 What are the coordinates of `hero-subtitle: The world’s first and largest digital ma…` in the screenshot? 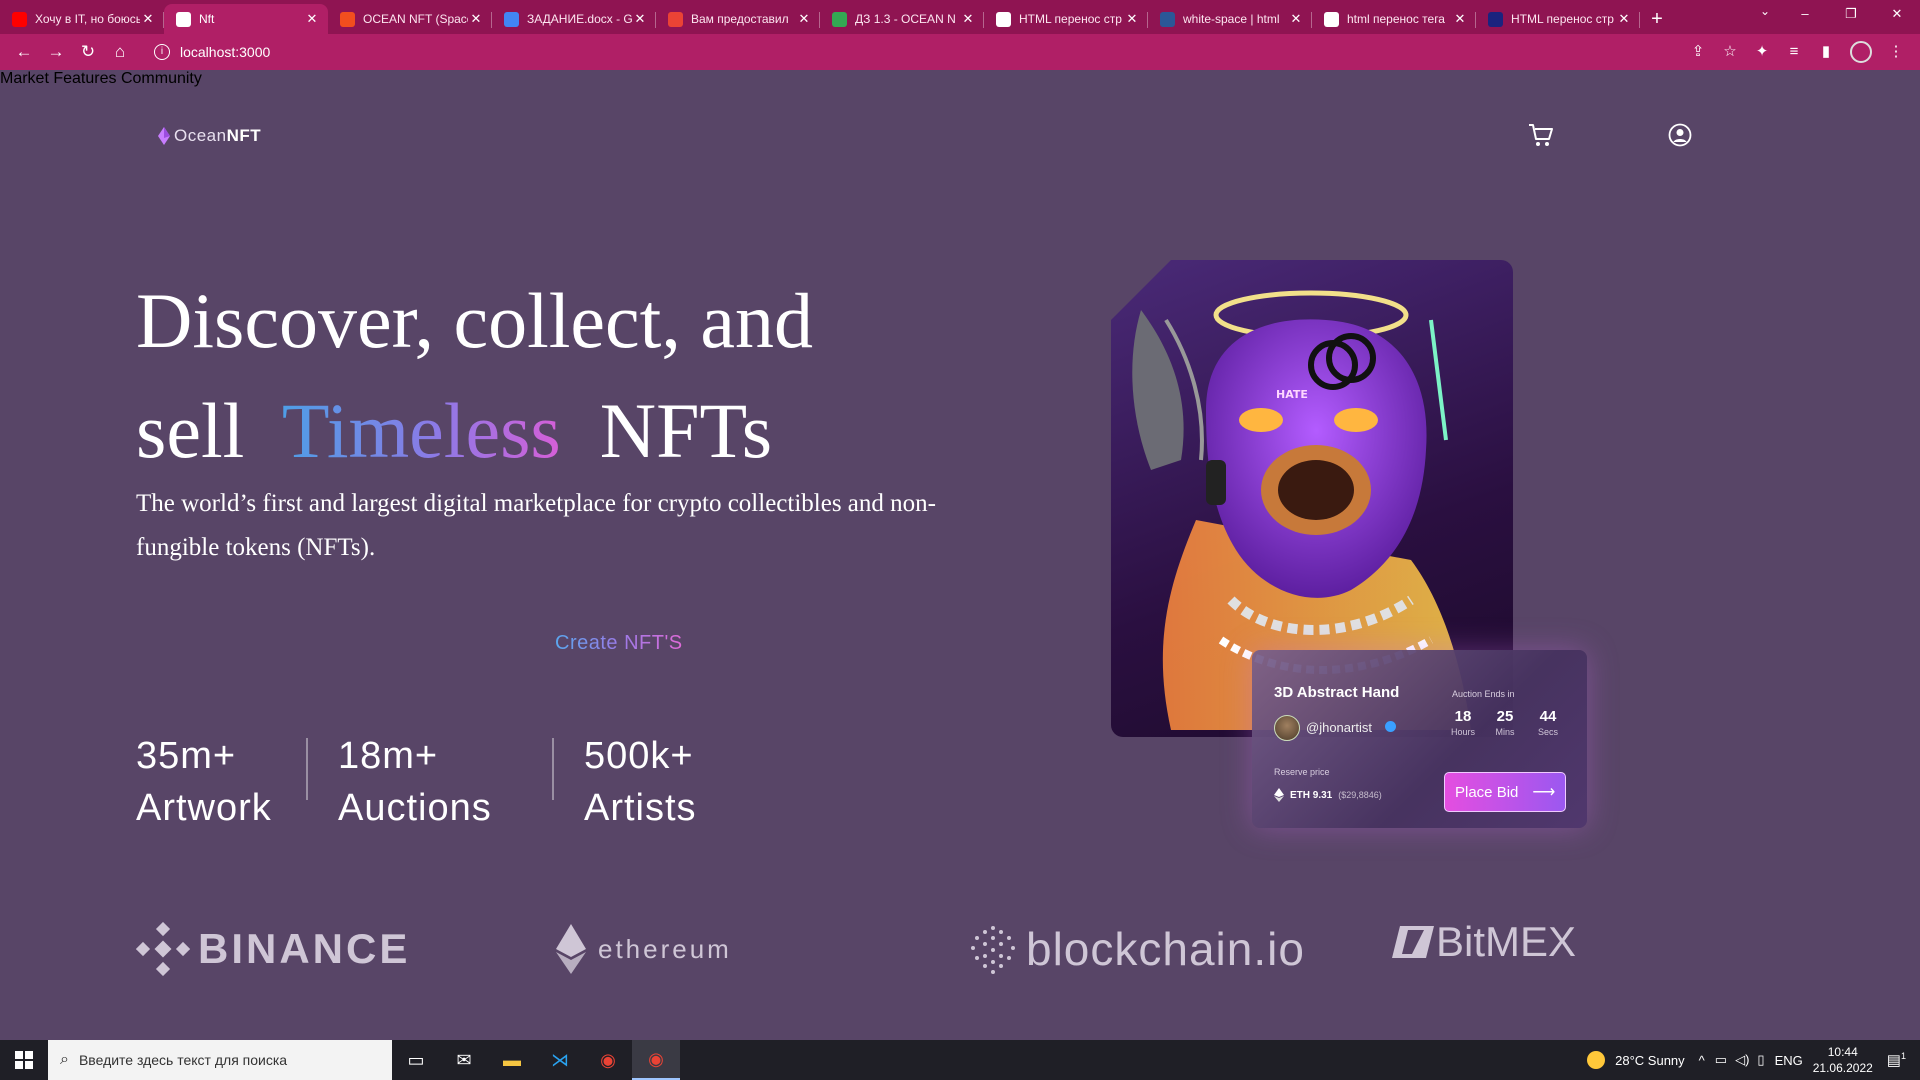 It's located at (536, 525).